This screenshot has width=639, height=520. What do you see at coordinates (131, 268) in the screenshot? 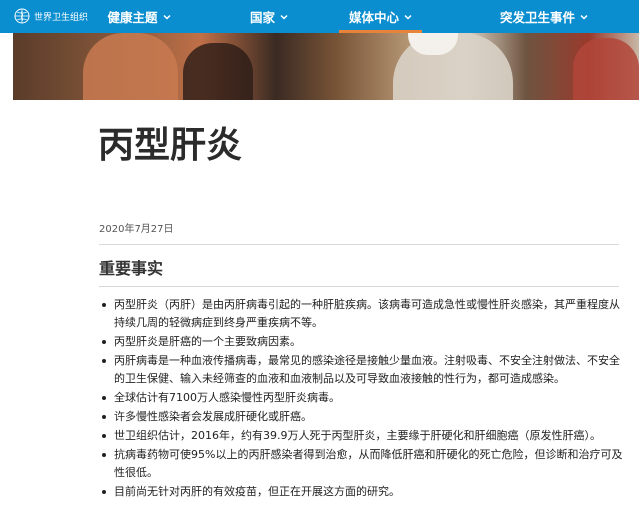
I see `section-heading: 重要事实` at bounding box center [131, 268].